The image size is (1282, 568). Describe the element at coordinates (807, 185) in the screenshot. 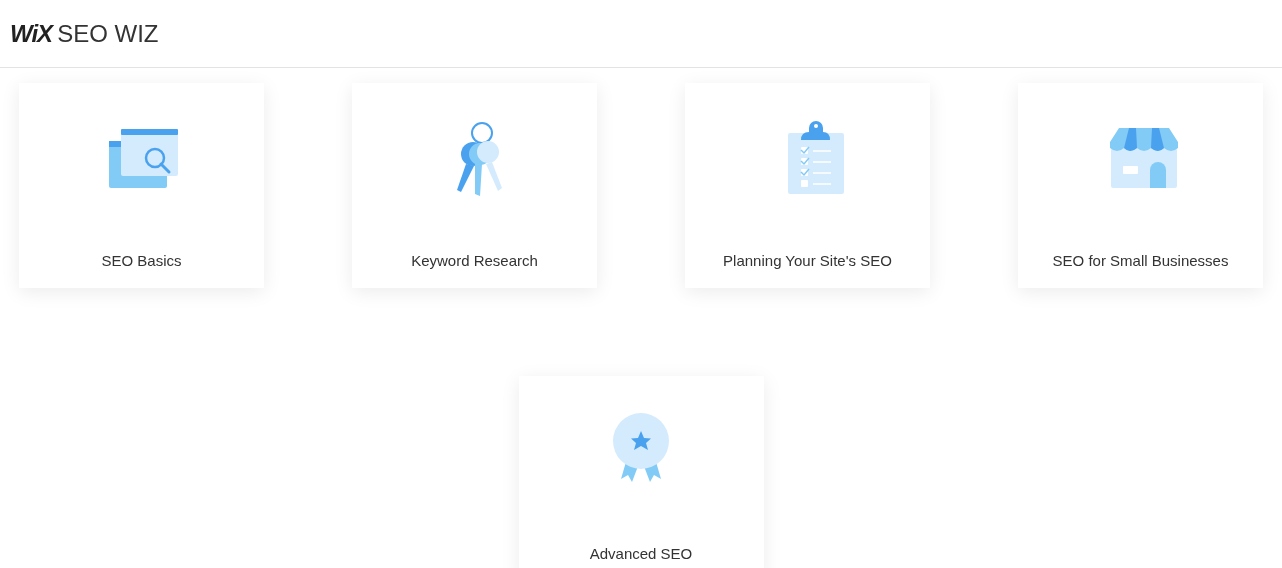

I see `topic-card: Planning Your Site's SEO` at that location.